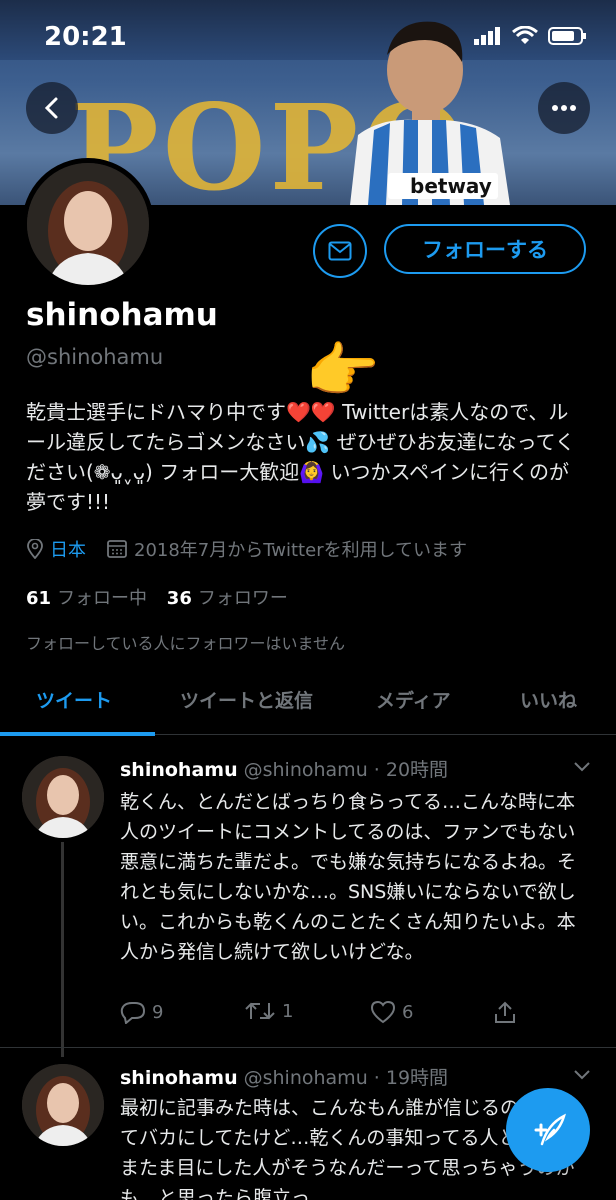 This screenshot has height=1200, width=616. Describe the element at coordinates (35, 549) in the screenshot. I see `location-pin-icon` at that location.